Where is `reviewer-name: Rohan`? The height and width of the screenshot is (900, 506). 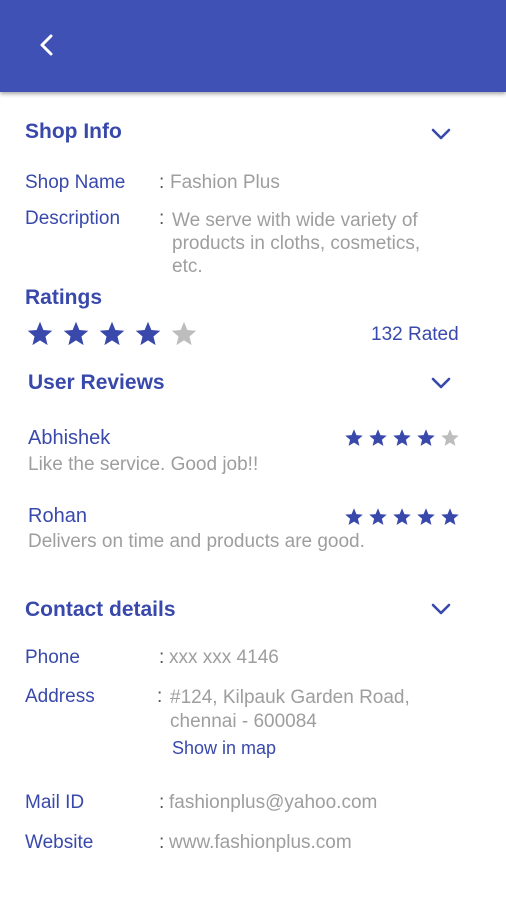 reviewer-name: Rohan is located at coordinates (57, 516).